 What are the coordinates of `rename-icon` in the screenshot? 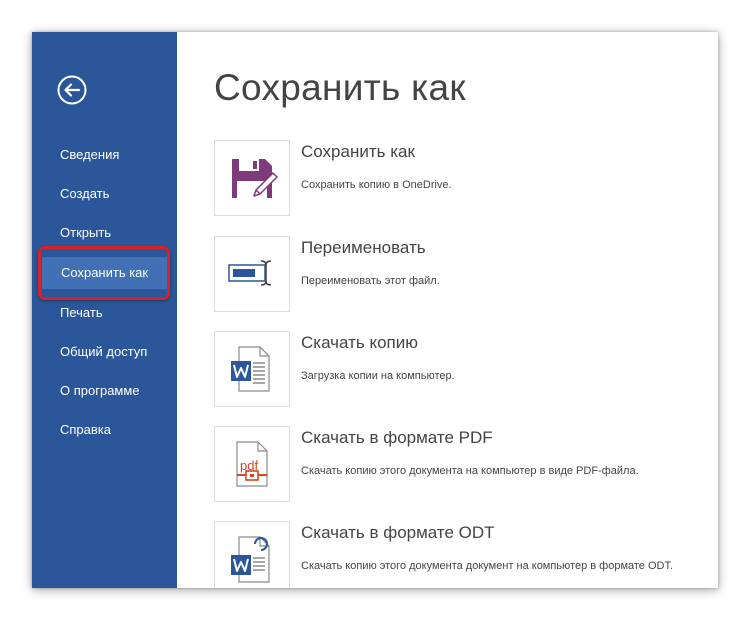 It's located at (250, 273).